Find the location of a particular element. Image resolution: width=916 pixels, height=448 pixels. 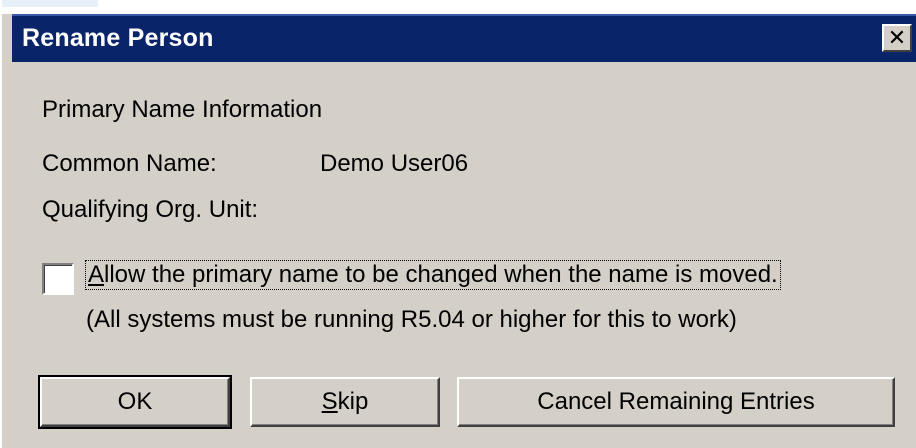

common-name-value: Demo User06 is located at coordinates (394, 163).